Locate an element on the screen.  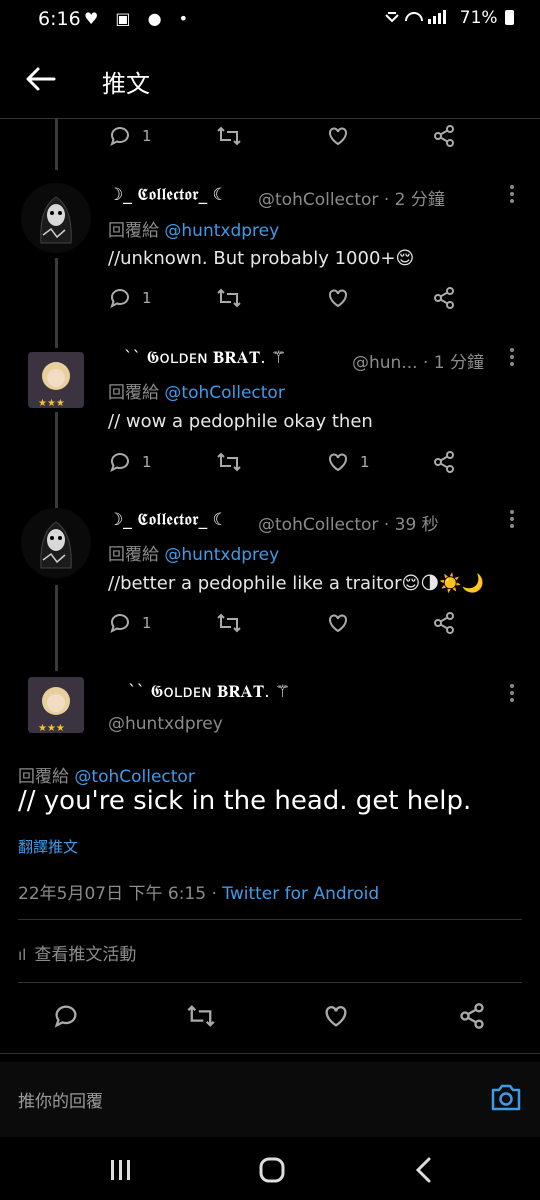
bar-chart-icon: ıl is located at coordinates (22, 955).